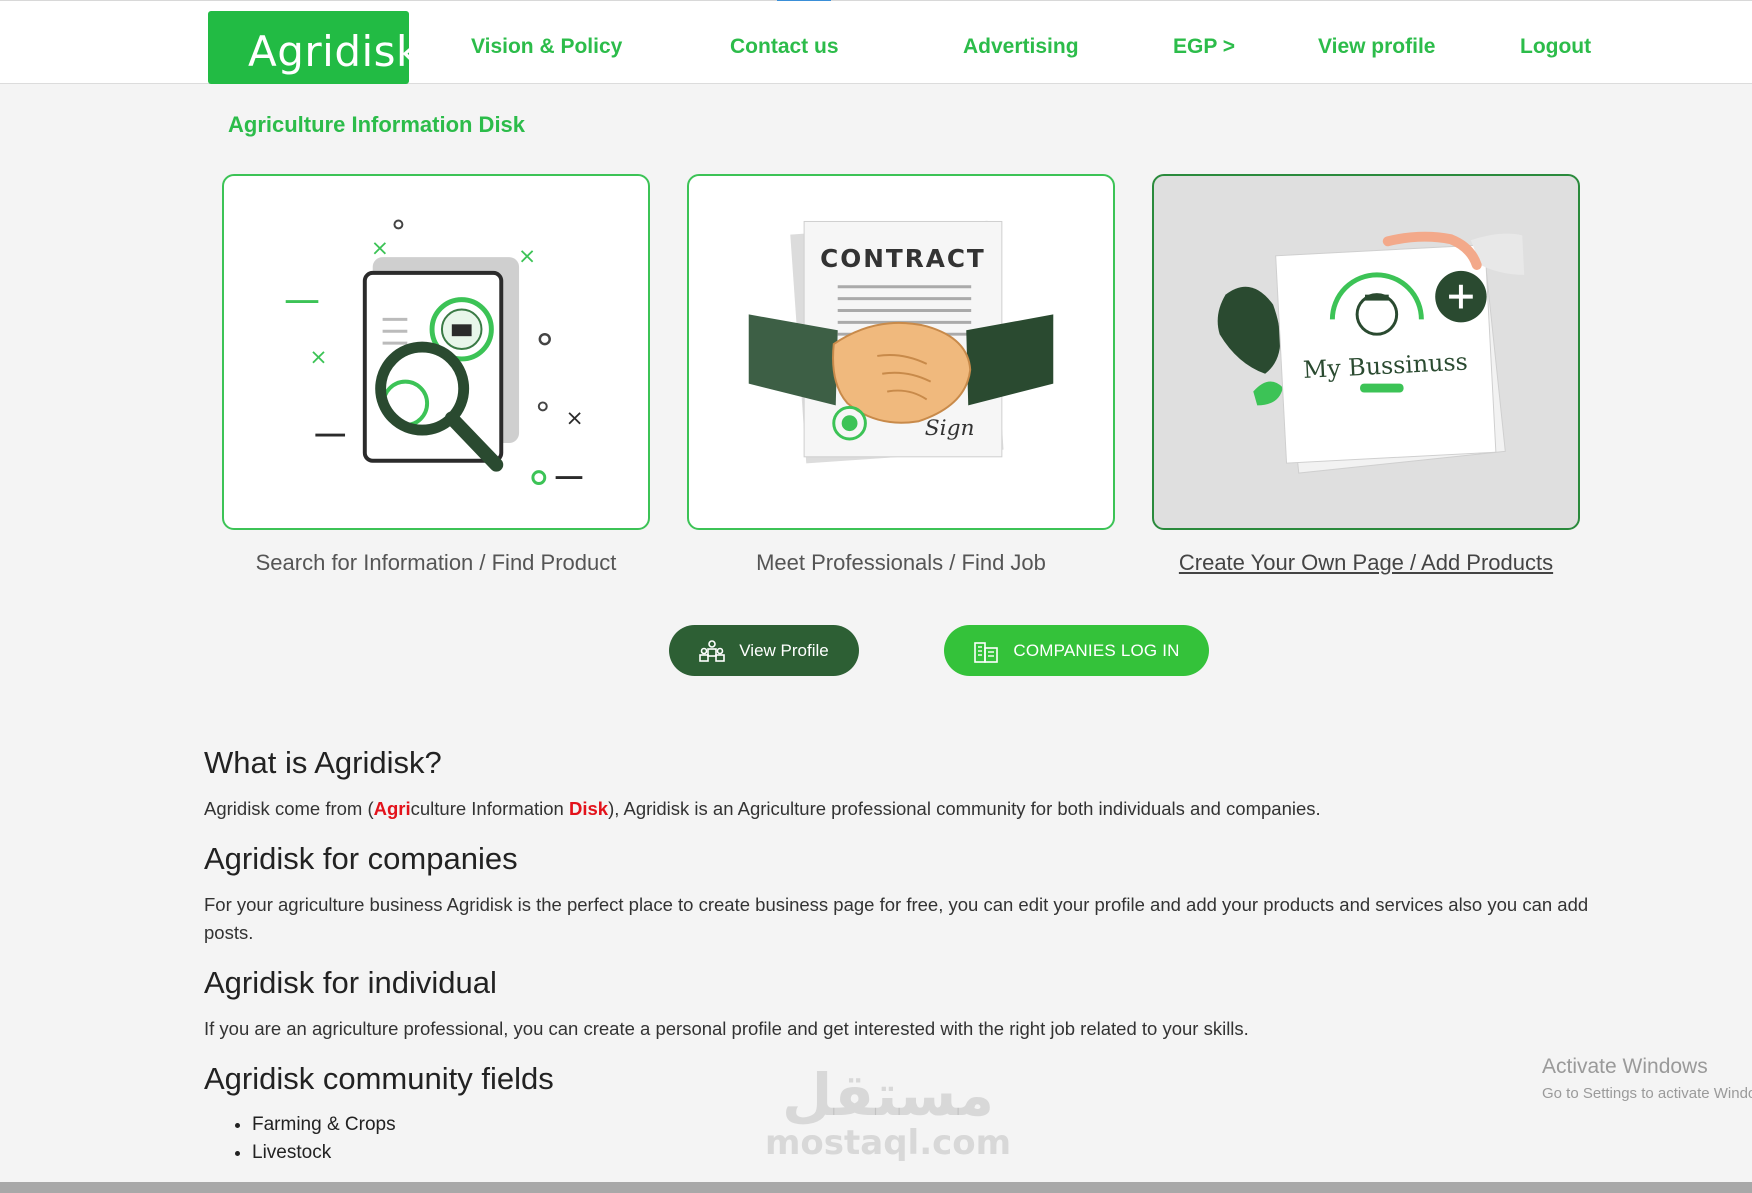 This screenshot has width=1752, height=1193. Describe the element at coordinates (950, 428) in the screenshot. I see `signature-text: Sign` at that location.